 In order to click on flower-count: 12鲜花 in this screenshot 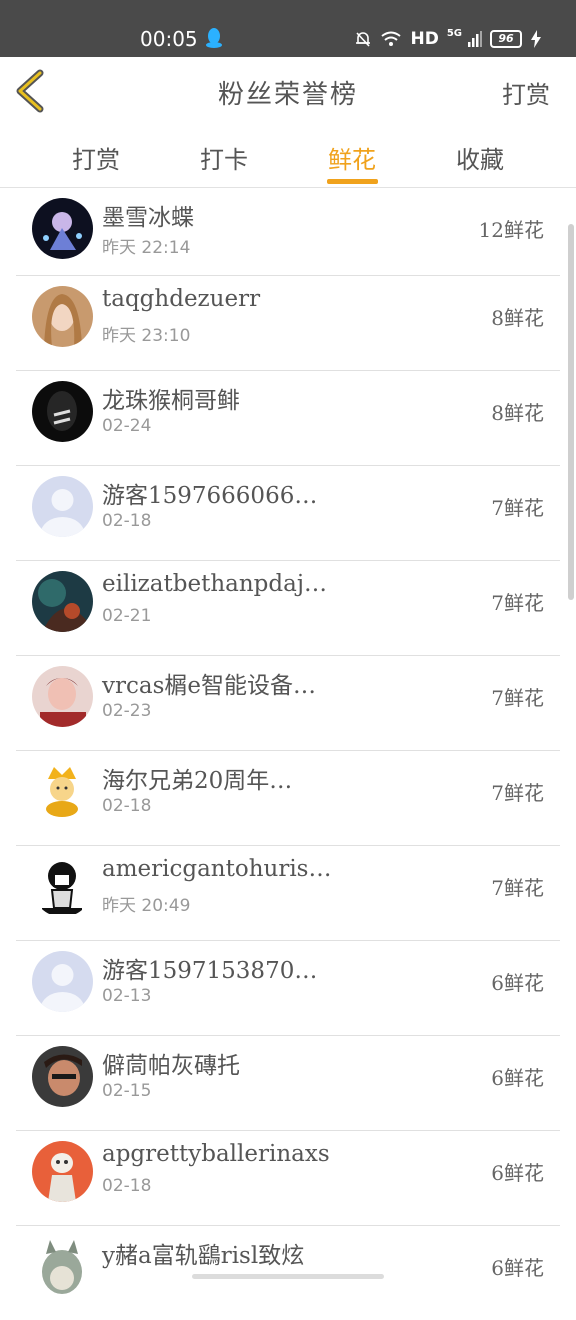, I will do `click(511, 230)`.